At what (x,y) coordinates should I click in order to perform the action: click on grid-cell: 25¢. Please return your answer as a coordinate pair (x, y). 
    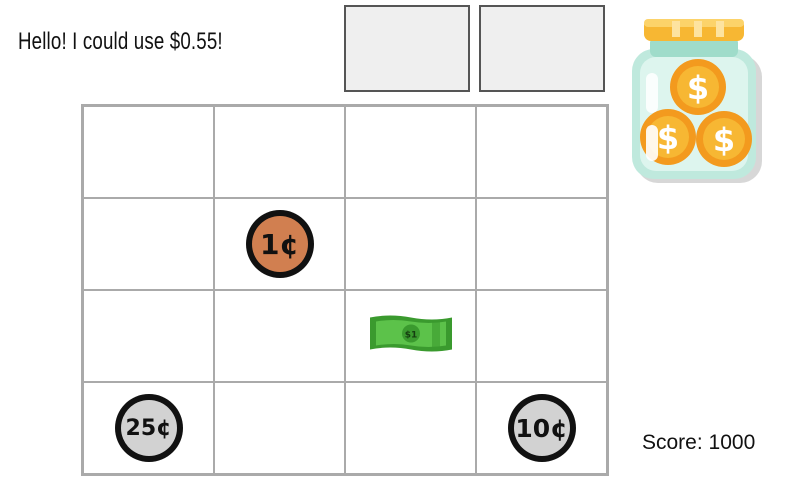
    Looking at the image, I should click on (148, 428).